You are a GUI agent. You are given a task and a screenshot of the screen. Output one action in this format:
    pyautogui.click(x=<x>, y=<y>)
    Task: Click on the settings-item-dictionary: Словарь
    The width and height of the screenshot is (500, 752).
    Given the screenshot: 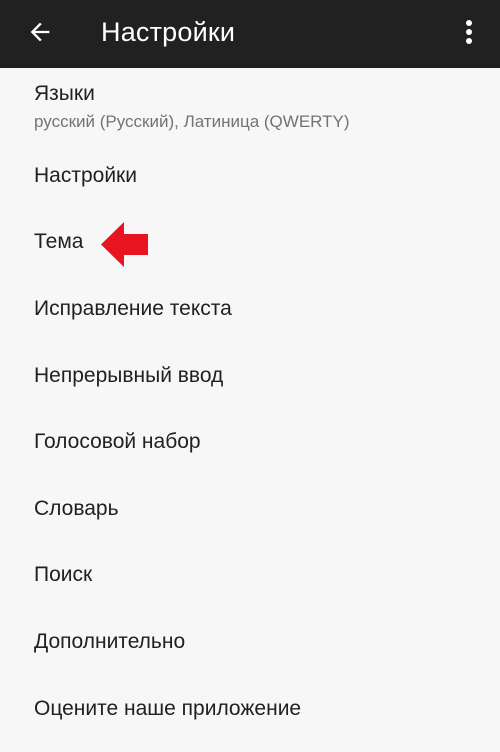 What is the action you would take?
    pyautogui.click(x=250, y=515)
    